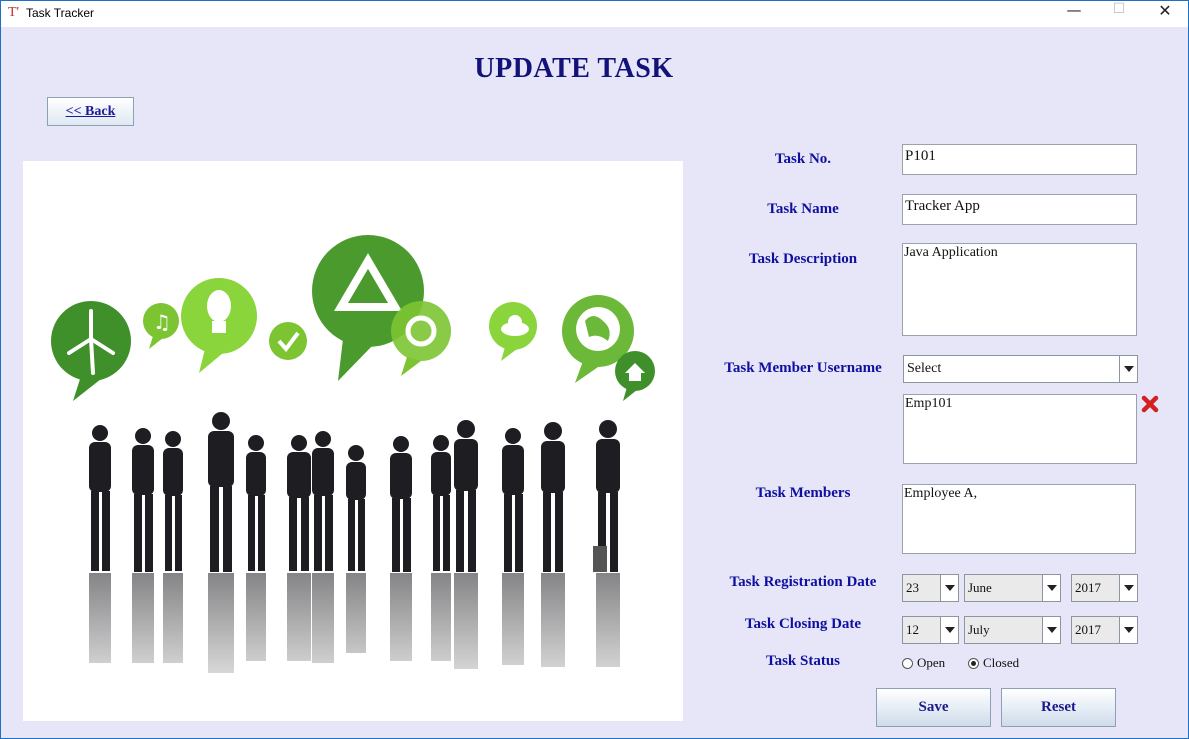 The image size is (1189, 739). I want to click on status-closed-label: Closed, so click(1001, 662).